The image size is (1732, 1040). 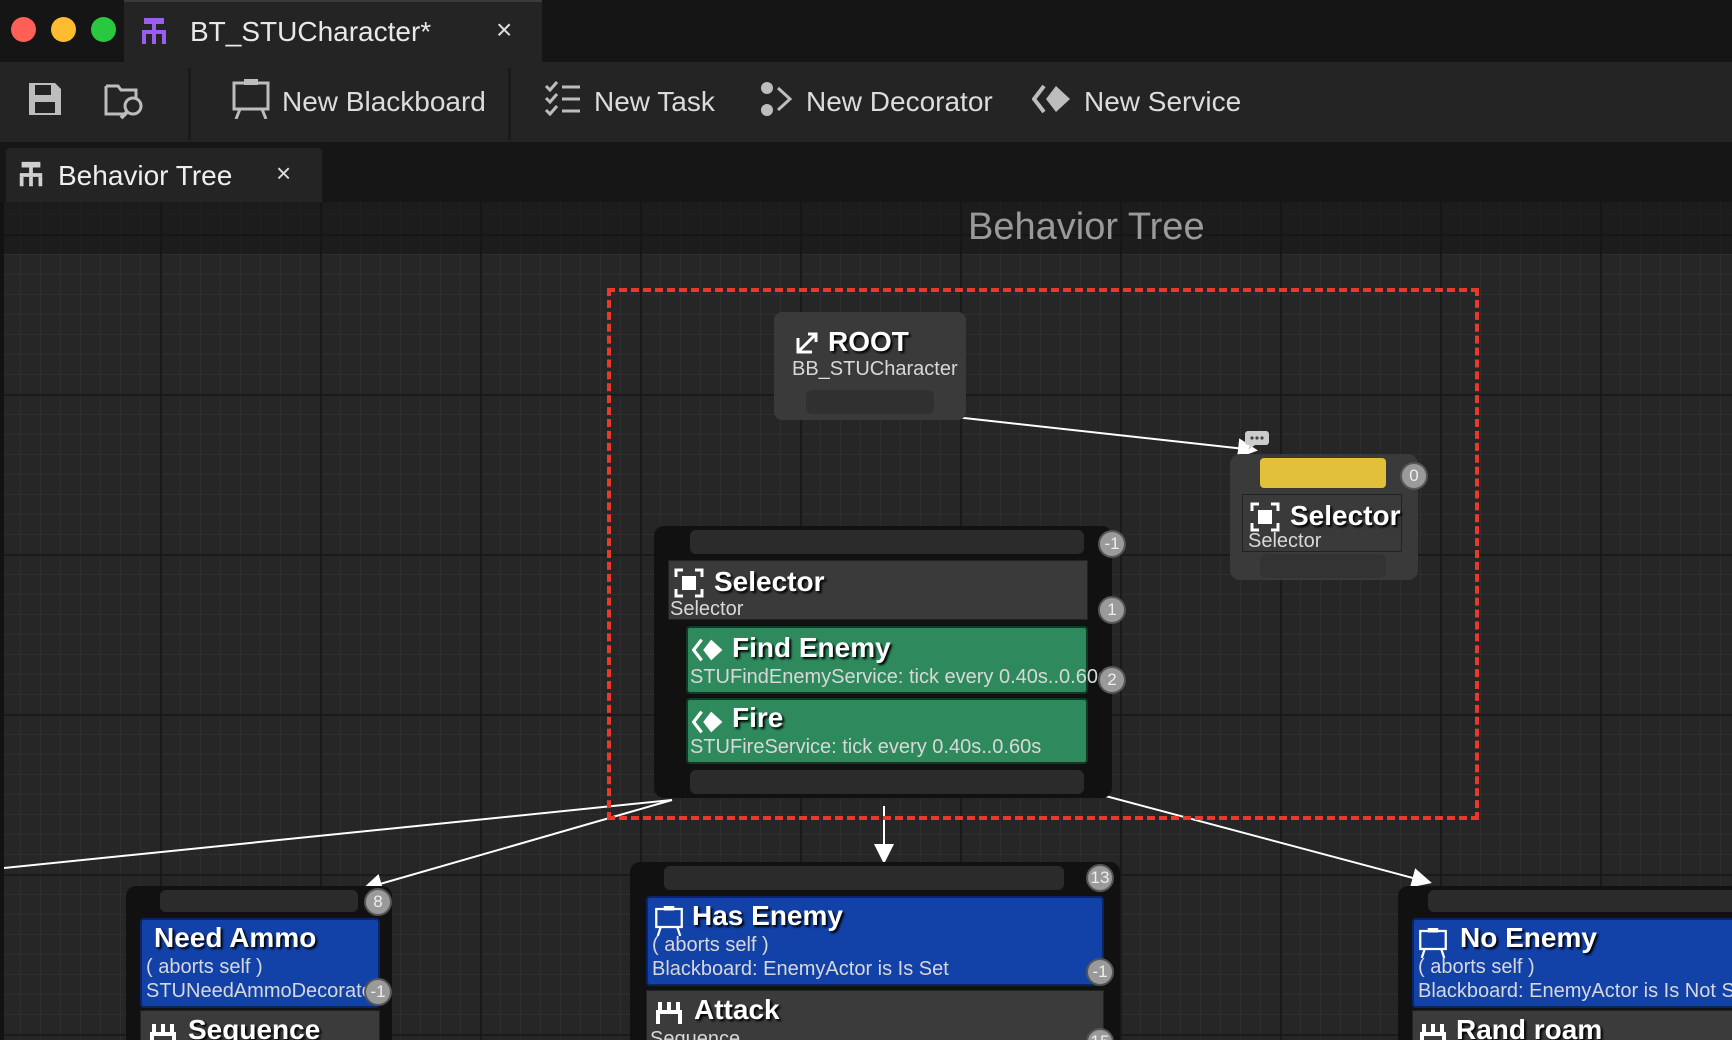 What do you see at coordinates (1100, 972) in the screenshot?
I see `decorator-has-enemy-badge: -1` at bounding box center [1100, 972].